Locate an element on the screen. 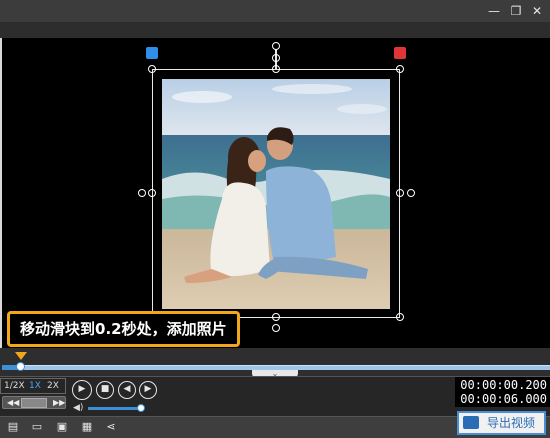  layer-list-icon is located at coordinates (152, 53).